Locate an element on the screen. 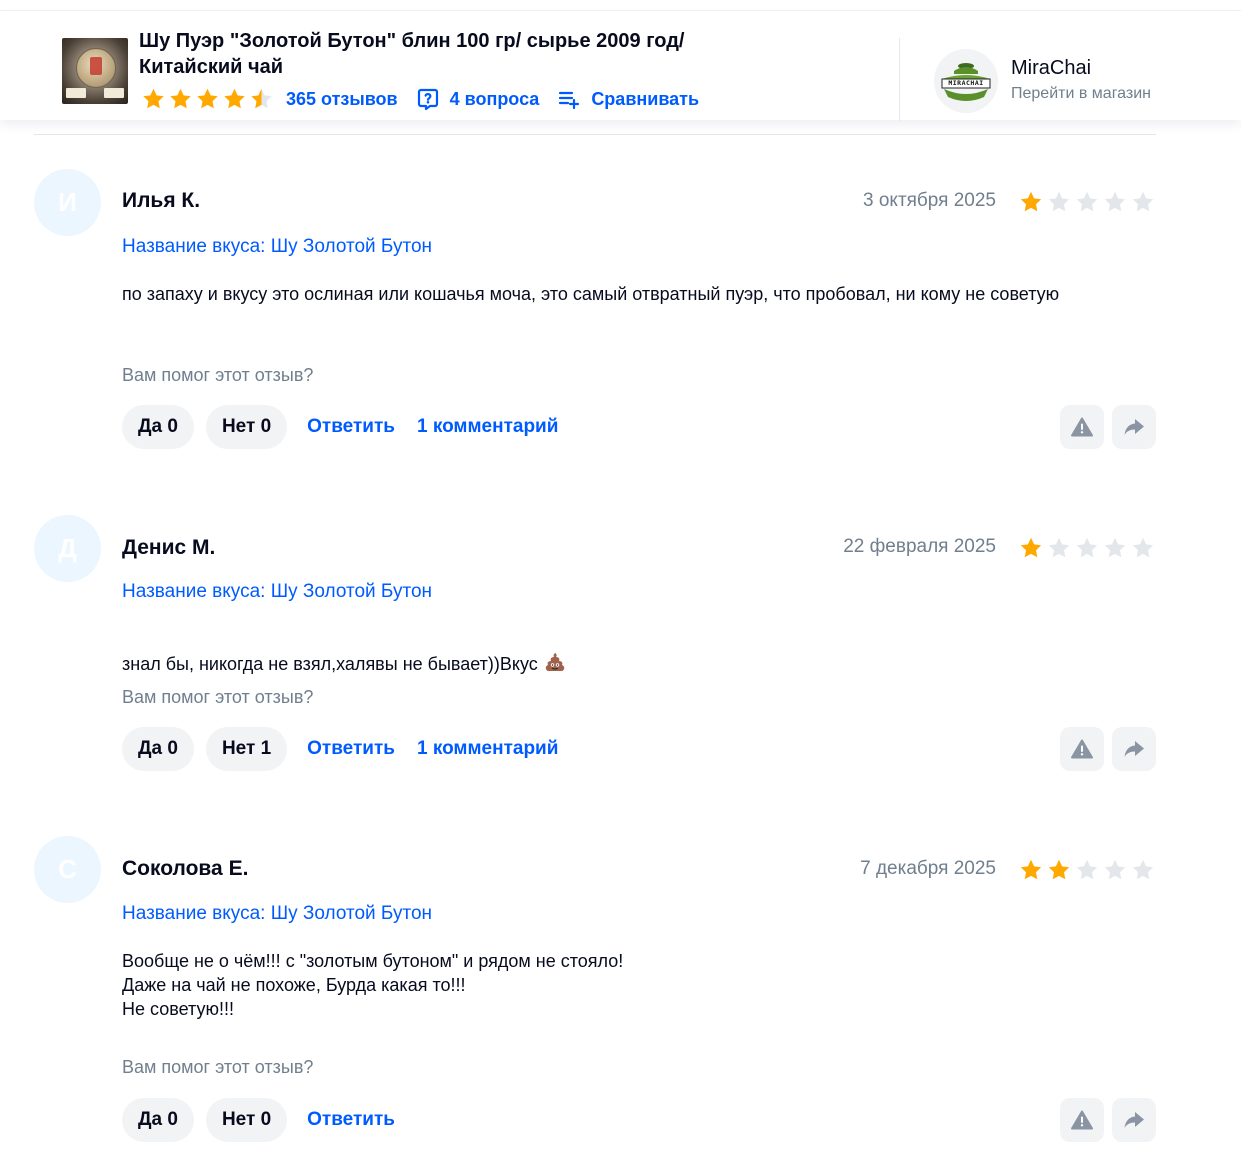 The height and width of the screenshot is (1149, 1241). review-author: Илья К. is located at coordinates (161, 200).